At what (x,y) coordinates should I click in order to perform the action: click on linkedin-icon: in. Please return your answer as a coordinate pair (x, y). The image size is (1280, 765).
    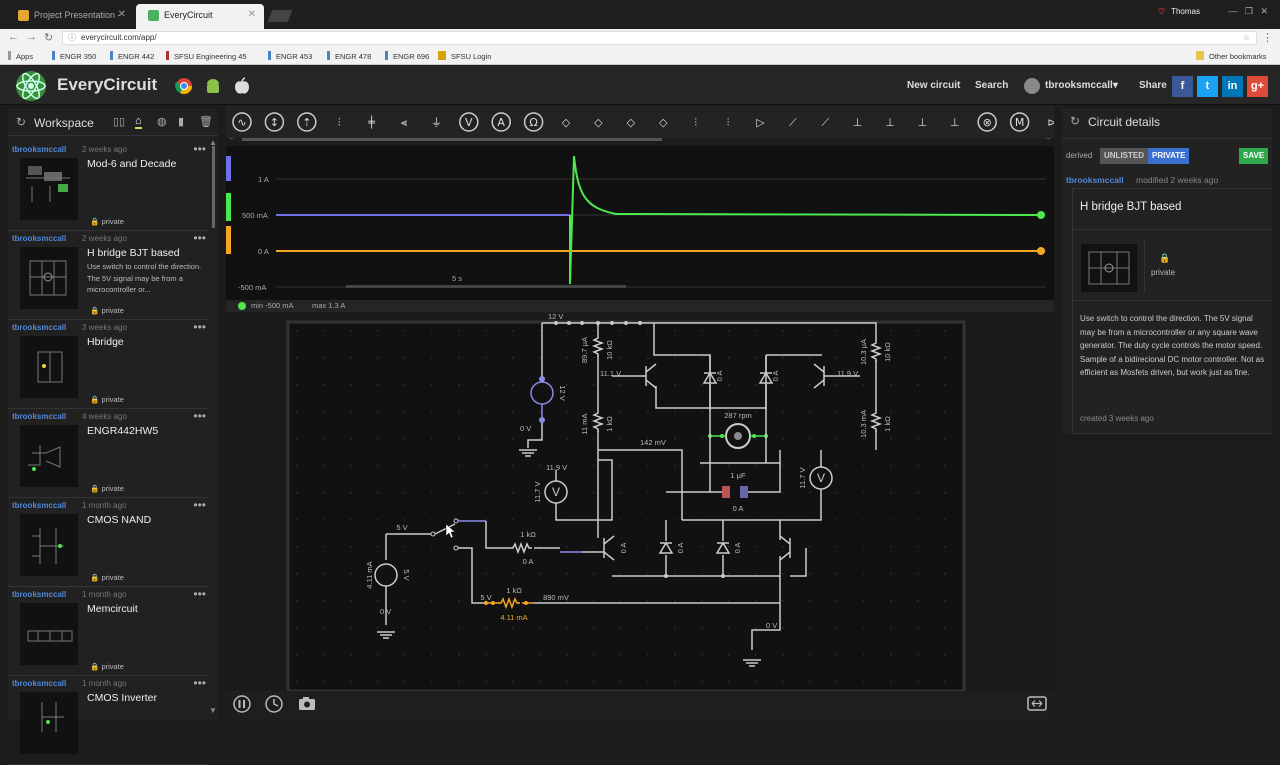
    Looking at the image, I should click on (1232, 86).